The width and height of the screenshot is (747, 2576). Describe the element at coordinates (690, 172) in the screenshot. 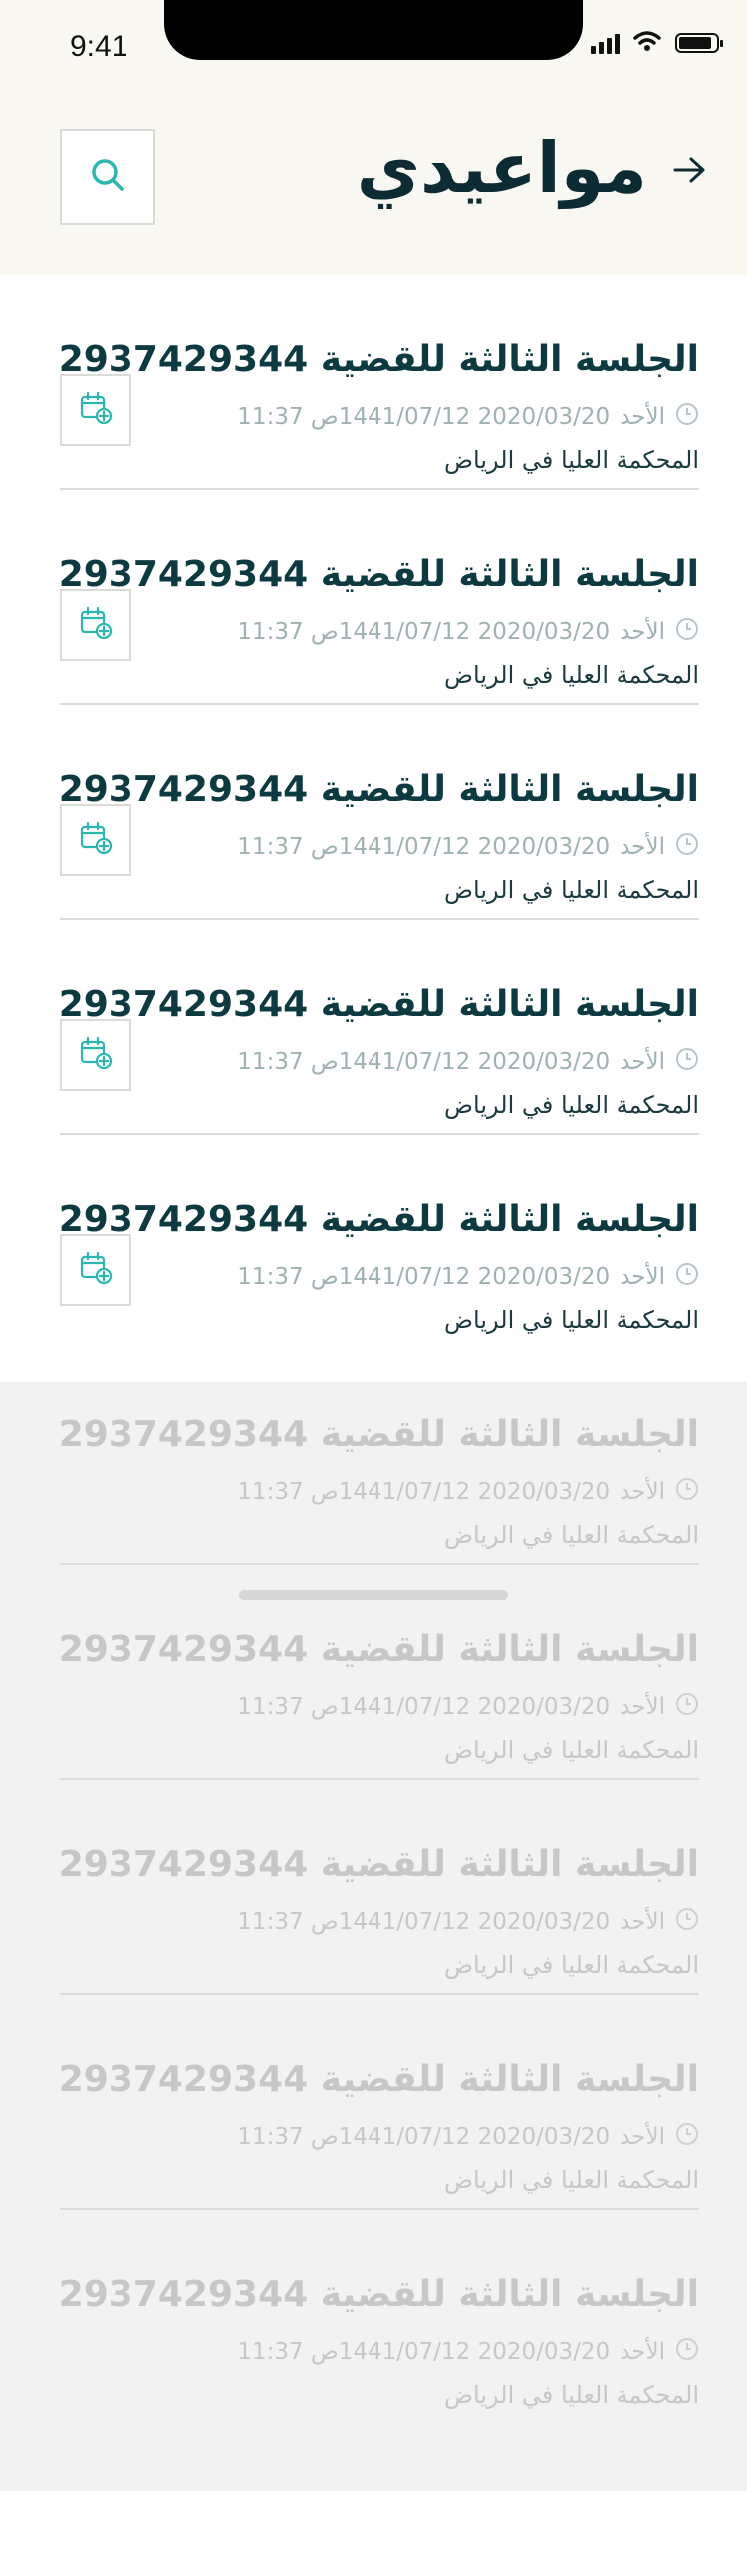

I see `arrow-right-icon` at that location.